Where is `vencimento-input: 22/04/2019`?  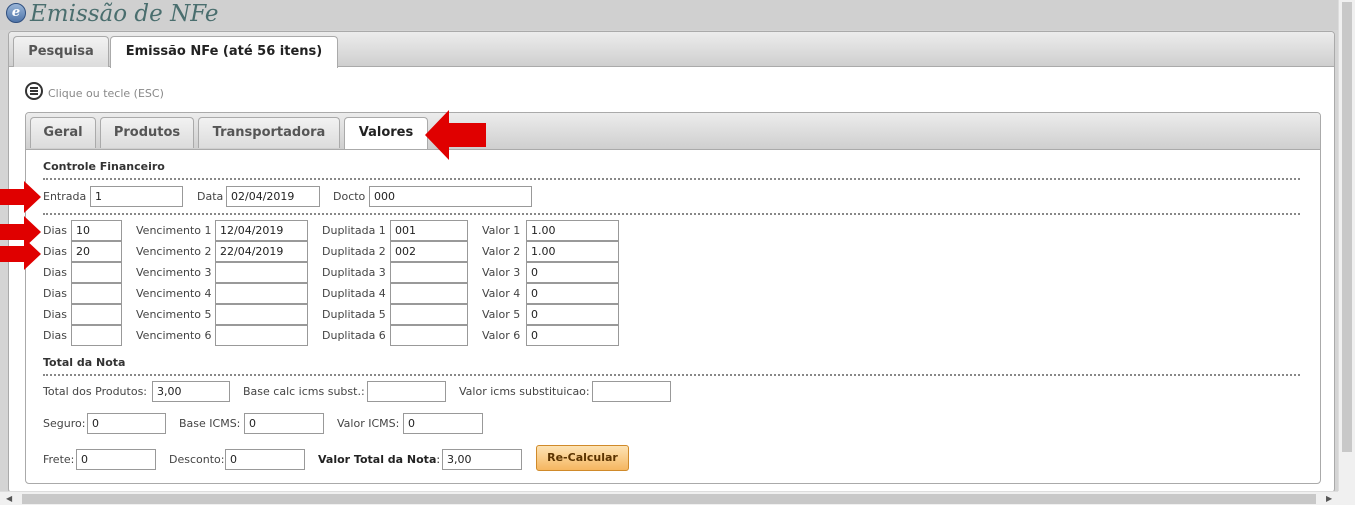 vencimento-input: 22/04/2019 is located at coordinates (261, 251).